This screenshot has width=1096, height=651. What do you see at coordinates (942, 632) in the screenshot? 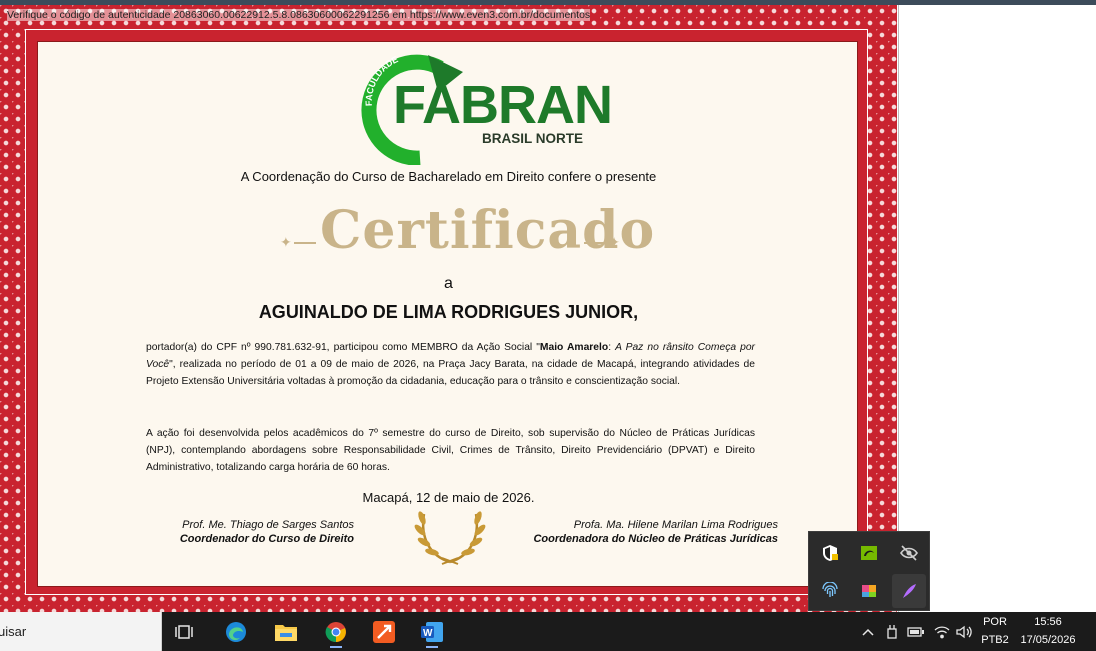
I see `wifi-icon` at bounding box center [942, 632].